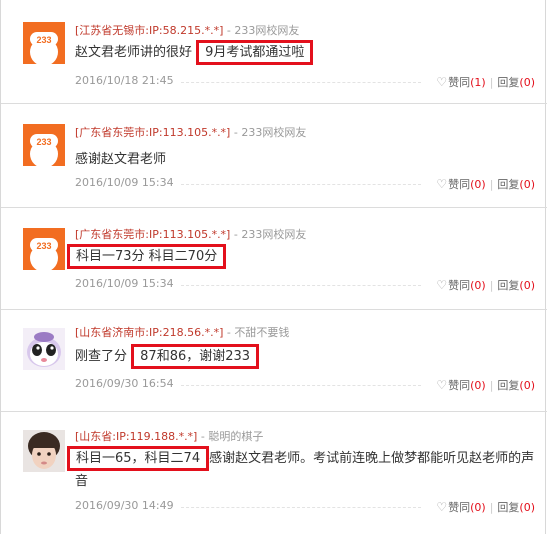 The height and width of the screenshot is (534, 558). I want to click on comment-text: 科目一65，科目二74 感谢赵文君老师。考试前连晚上做梦都能听见赵老师的声, so click(300, 458).